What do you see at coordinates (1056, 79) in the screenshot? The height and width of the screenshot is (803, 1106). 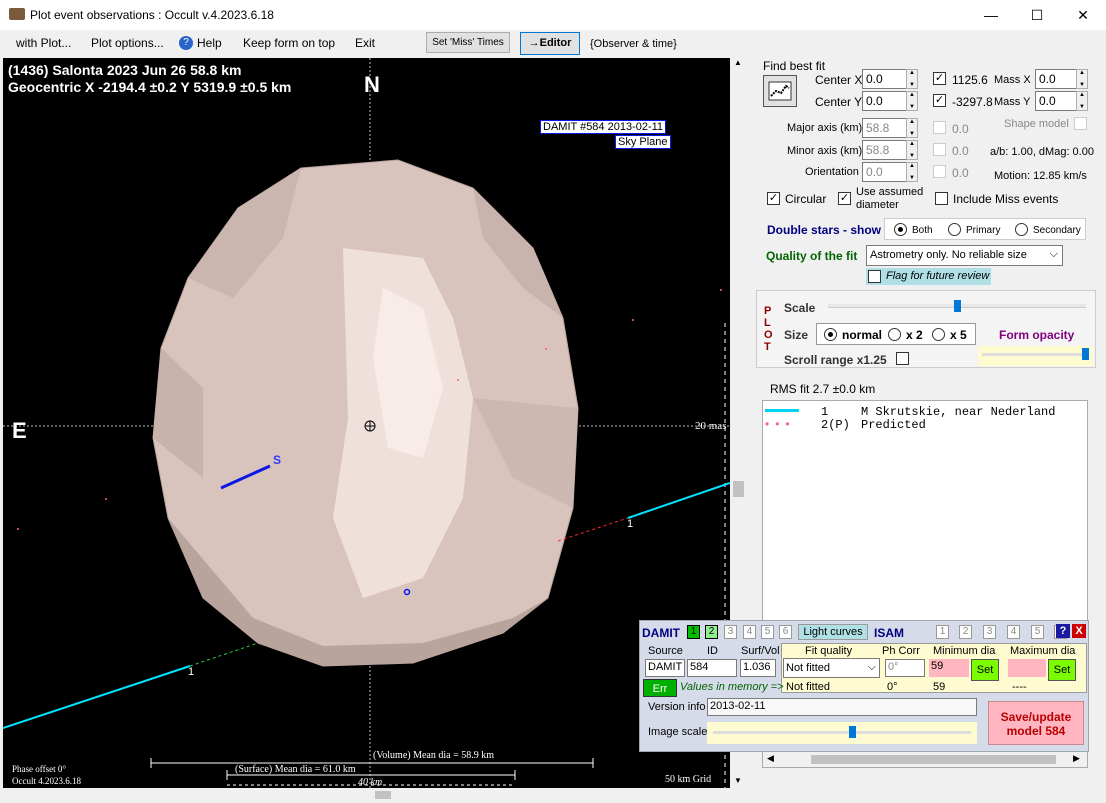 I see `mass-x-input: 0.0` at bounding box center [1056, 79].